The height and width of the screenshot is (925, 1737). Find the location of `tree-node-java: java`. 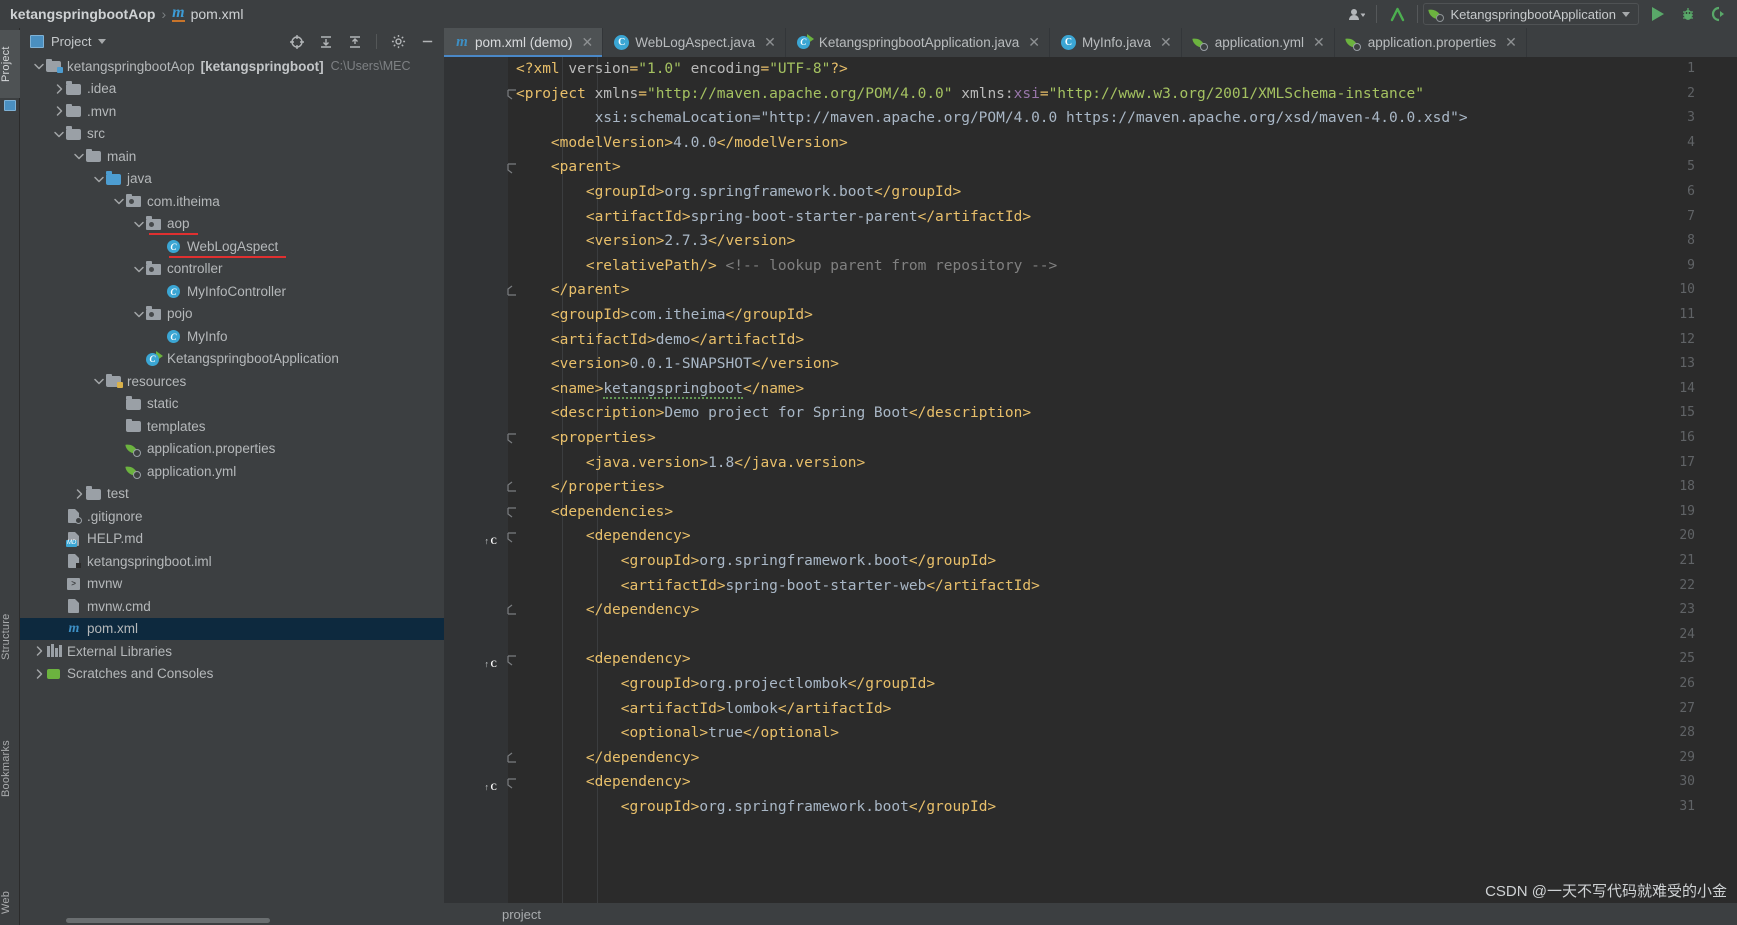

tree-node-java: java is located at coordinates (232, 179).